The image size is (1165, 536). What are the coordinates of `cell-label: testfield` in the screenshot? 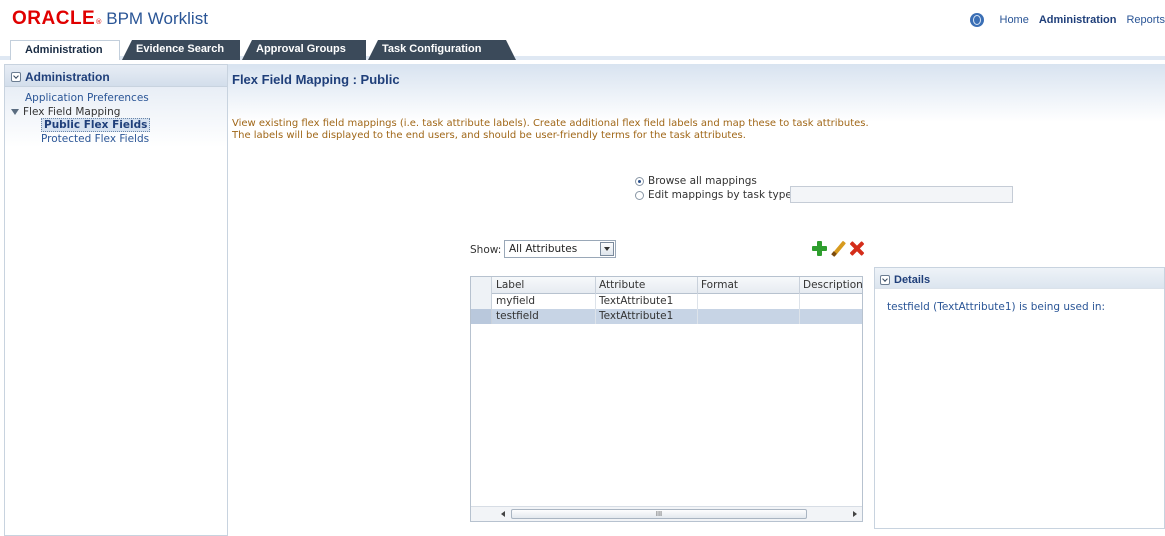 It's located at (544, 316).